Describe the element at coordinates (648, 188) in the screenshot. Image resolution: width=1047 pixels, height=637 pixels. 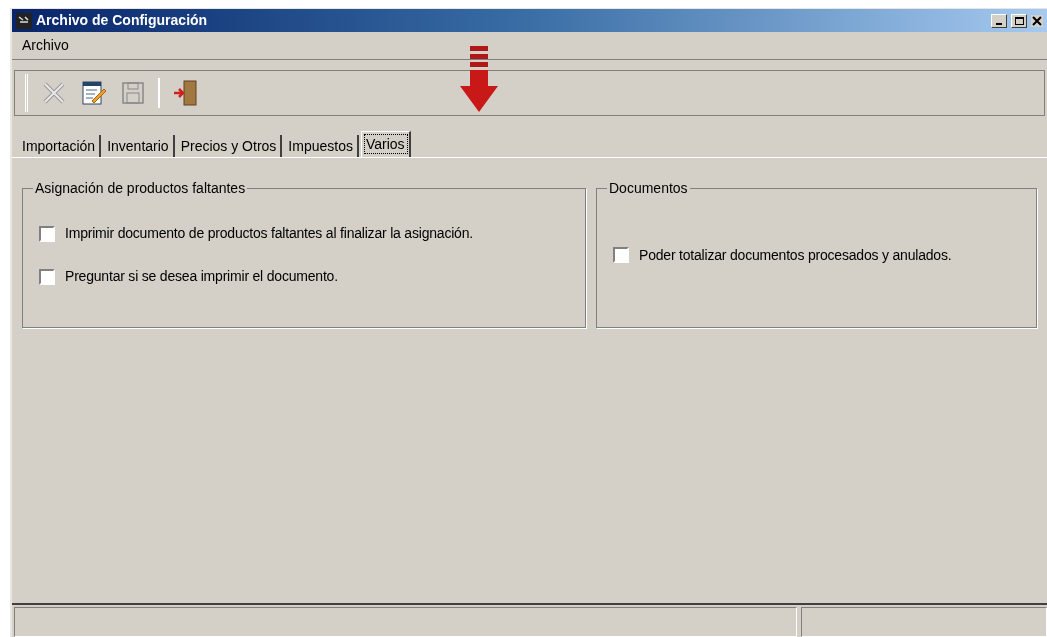
I see `group-title: Documentos` at that location.